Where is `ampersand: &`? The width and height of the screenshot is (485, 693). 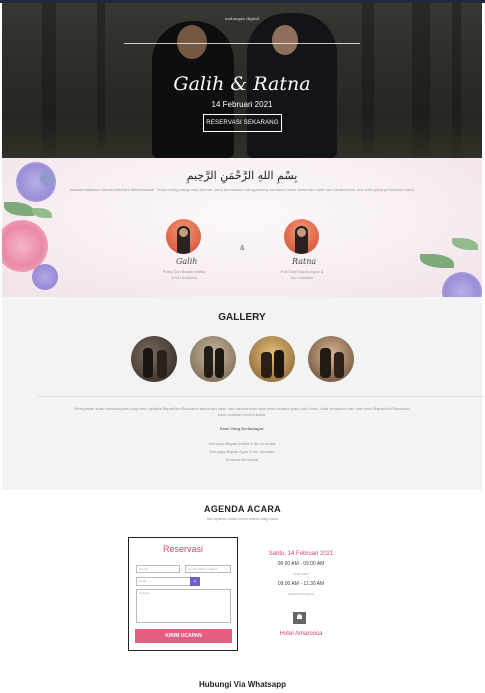
ampersand: & is located at coordinates (242, 248).